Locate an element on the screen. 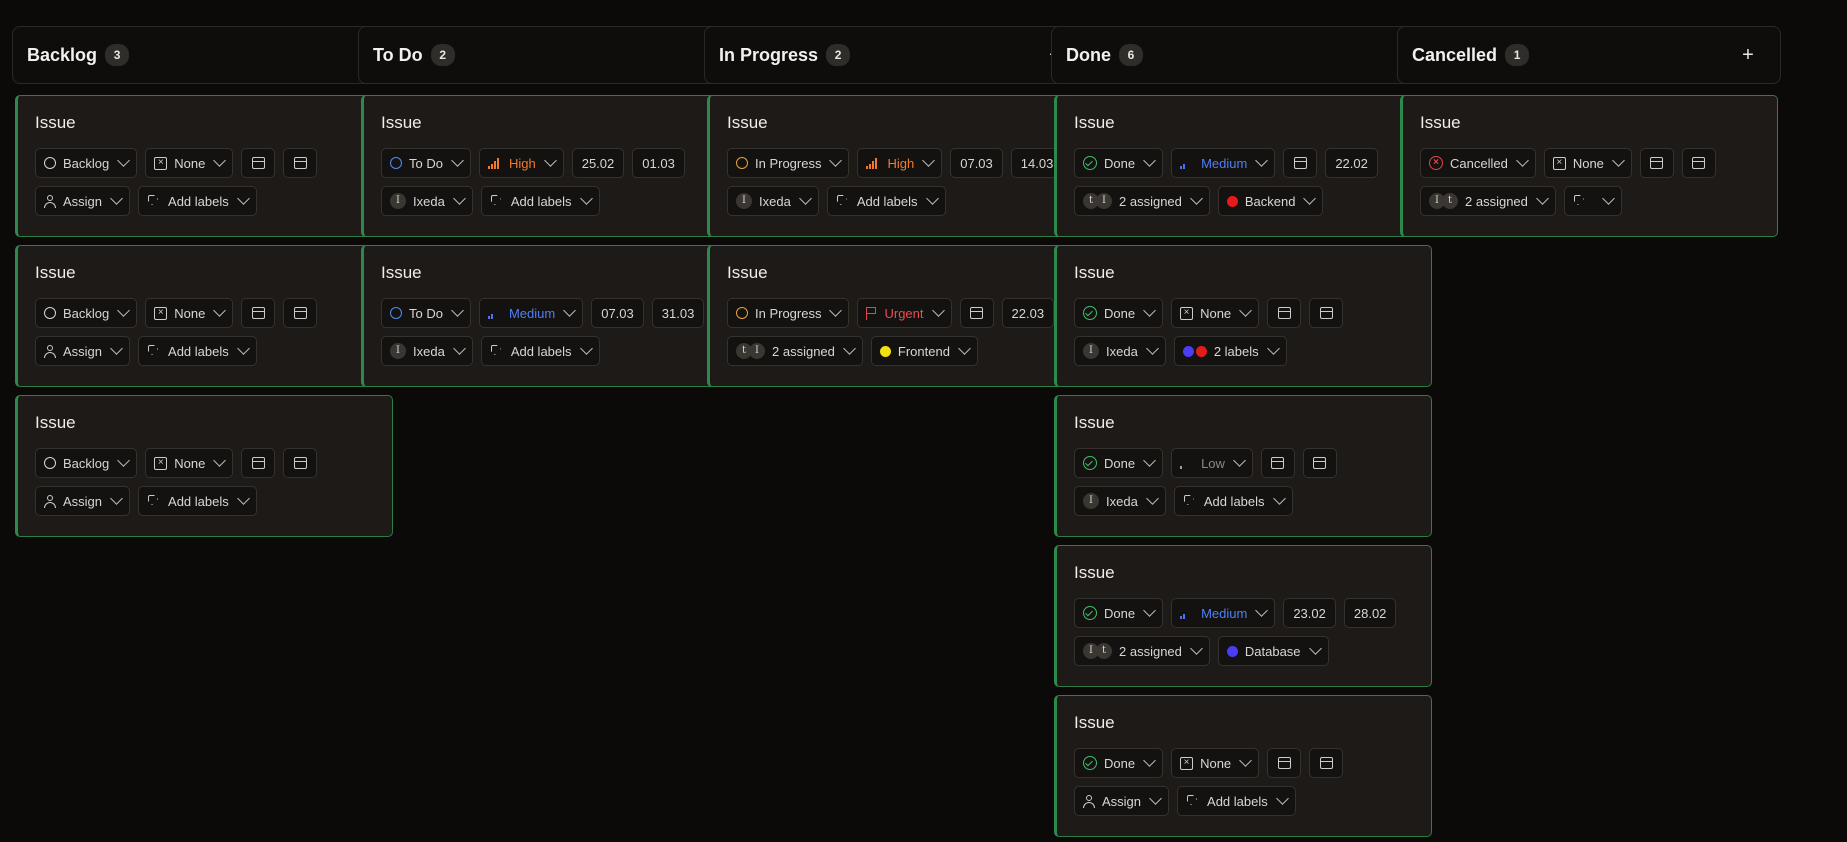  due-date-button: 31.03 is located at coordinates (678, 313).